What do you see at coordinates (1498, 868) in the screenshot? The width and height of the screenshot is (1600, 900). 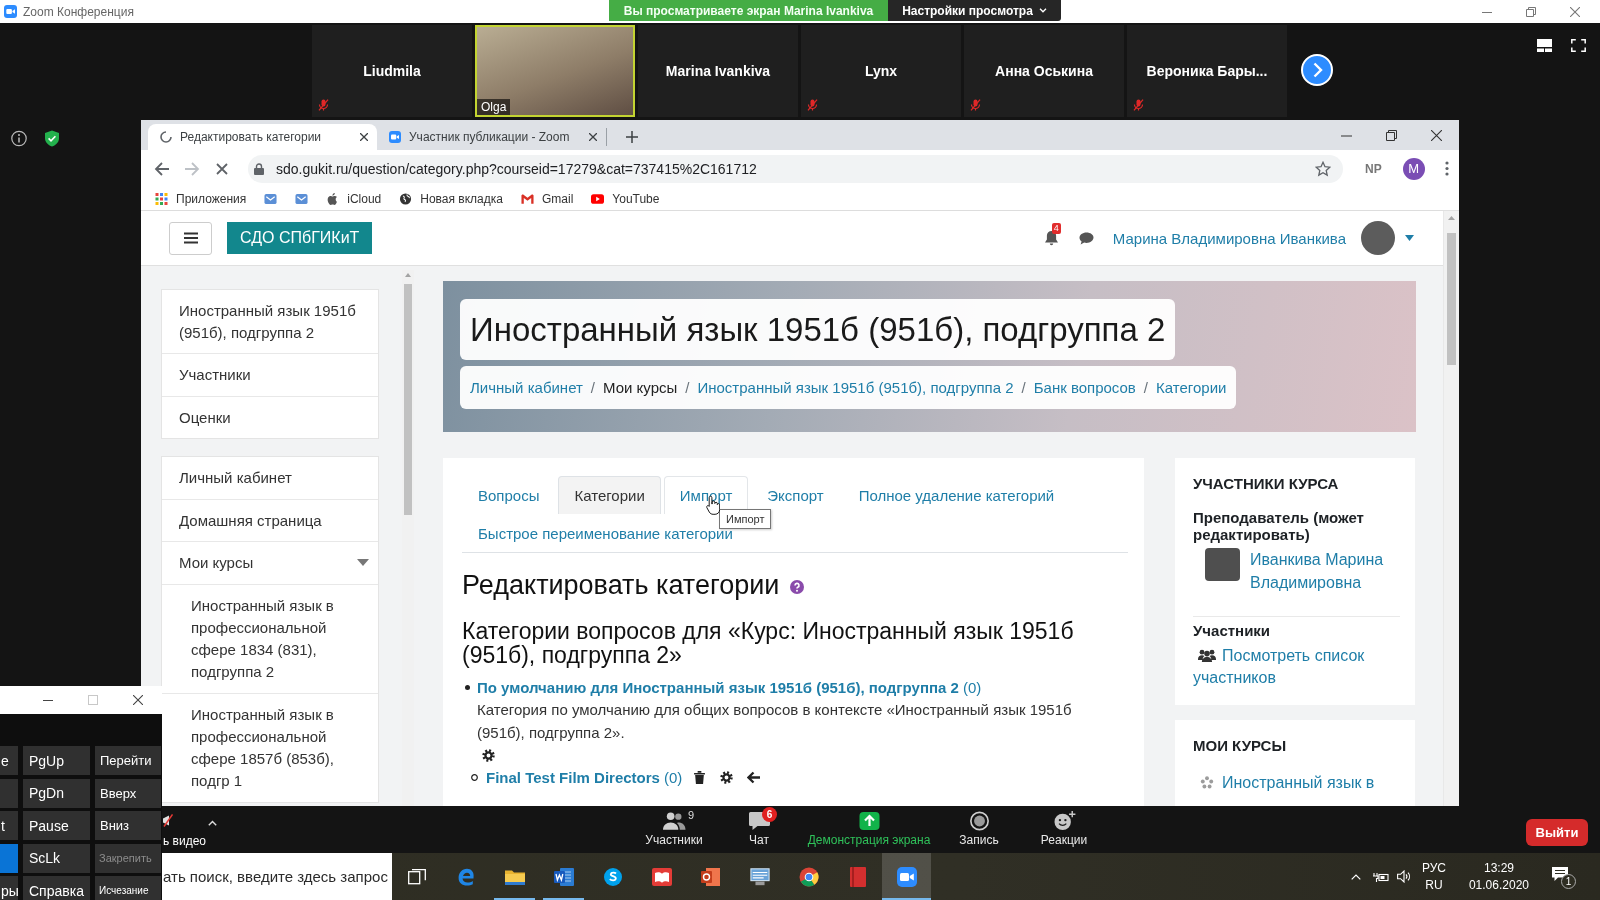 I see `clock-time: 13:29` at bounding box center [1498, 868].